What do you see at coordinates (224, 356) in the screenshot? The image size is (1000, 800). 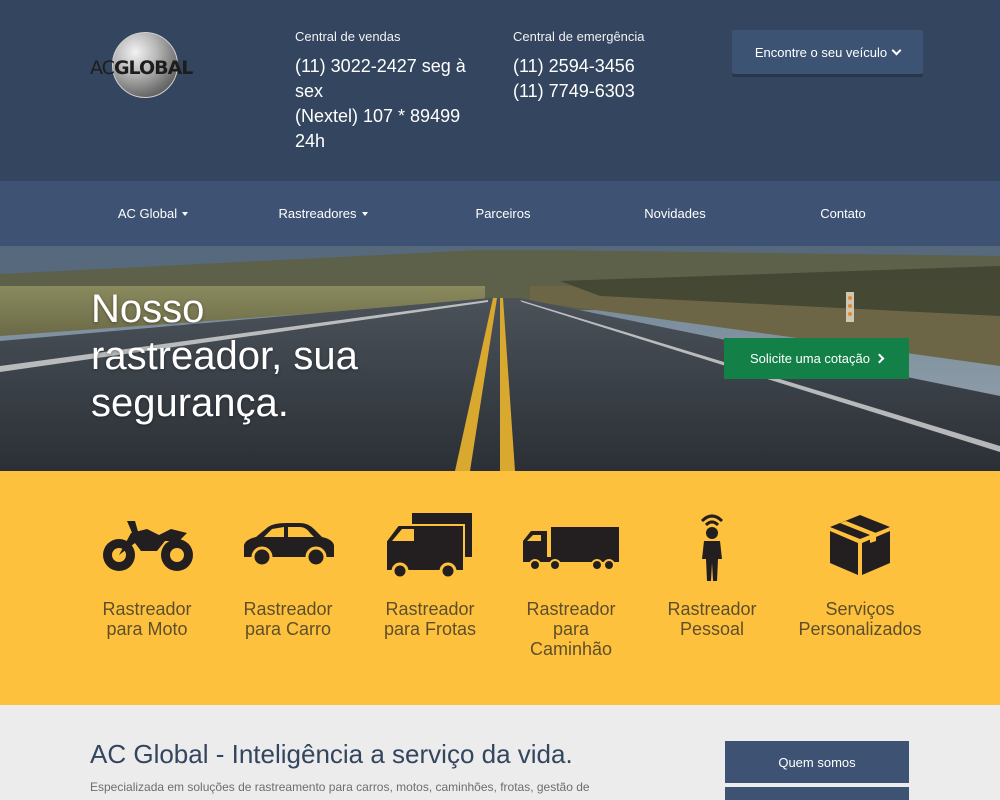 I see `hero-title-line-2: rastreador, sua` at bounding box center [224, 356].